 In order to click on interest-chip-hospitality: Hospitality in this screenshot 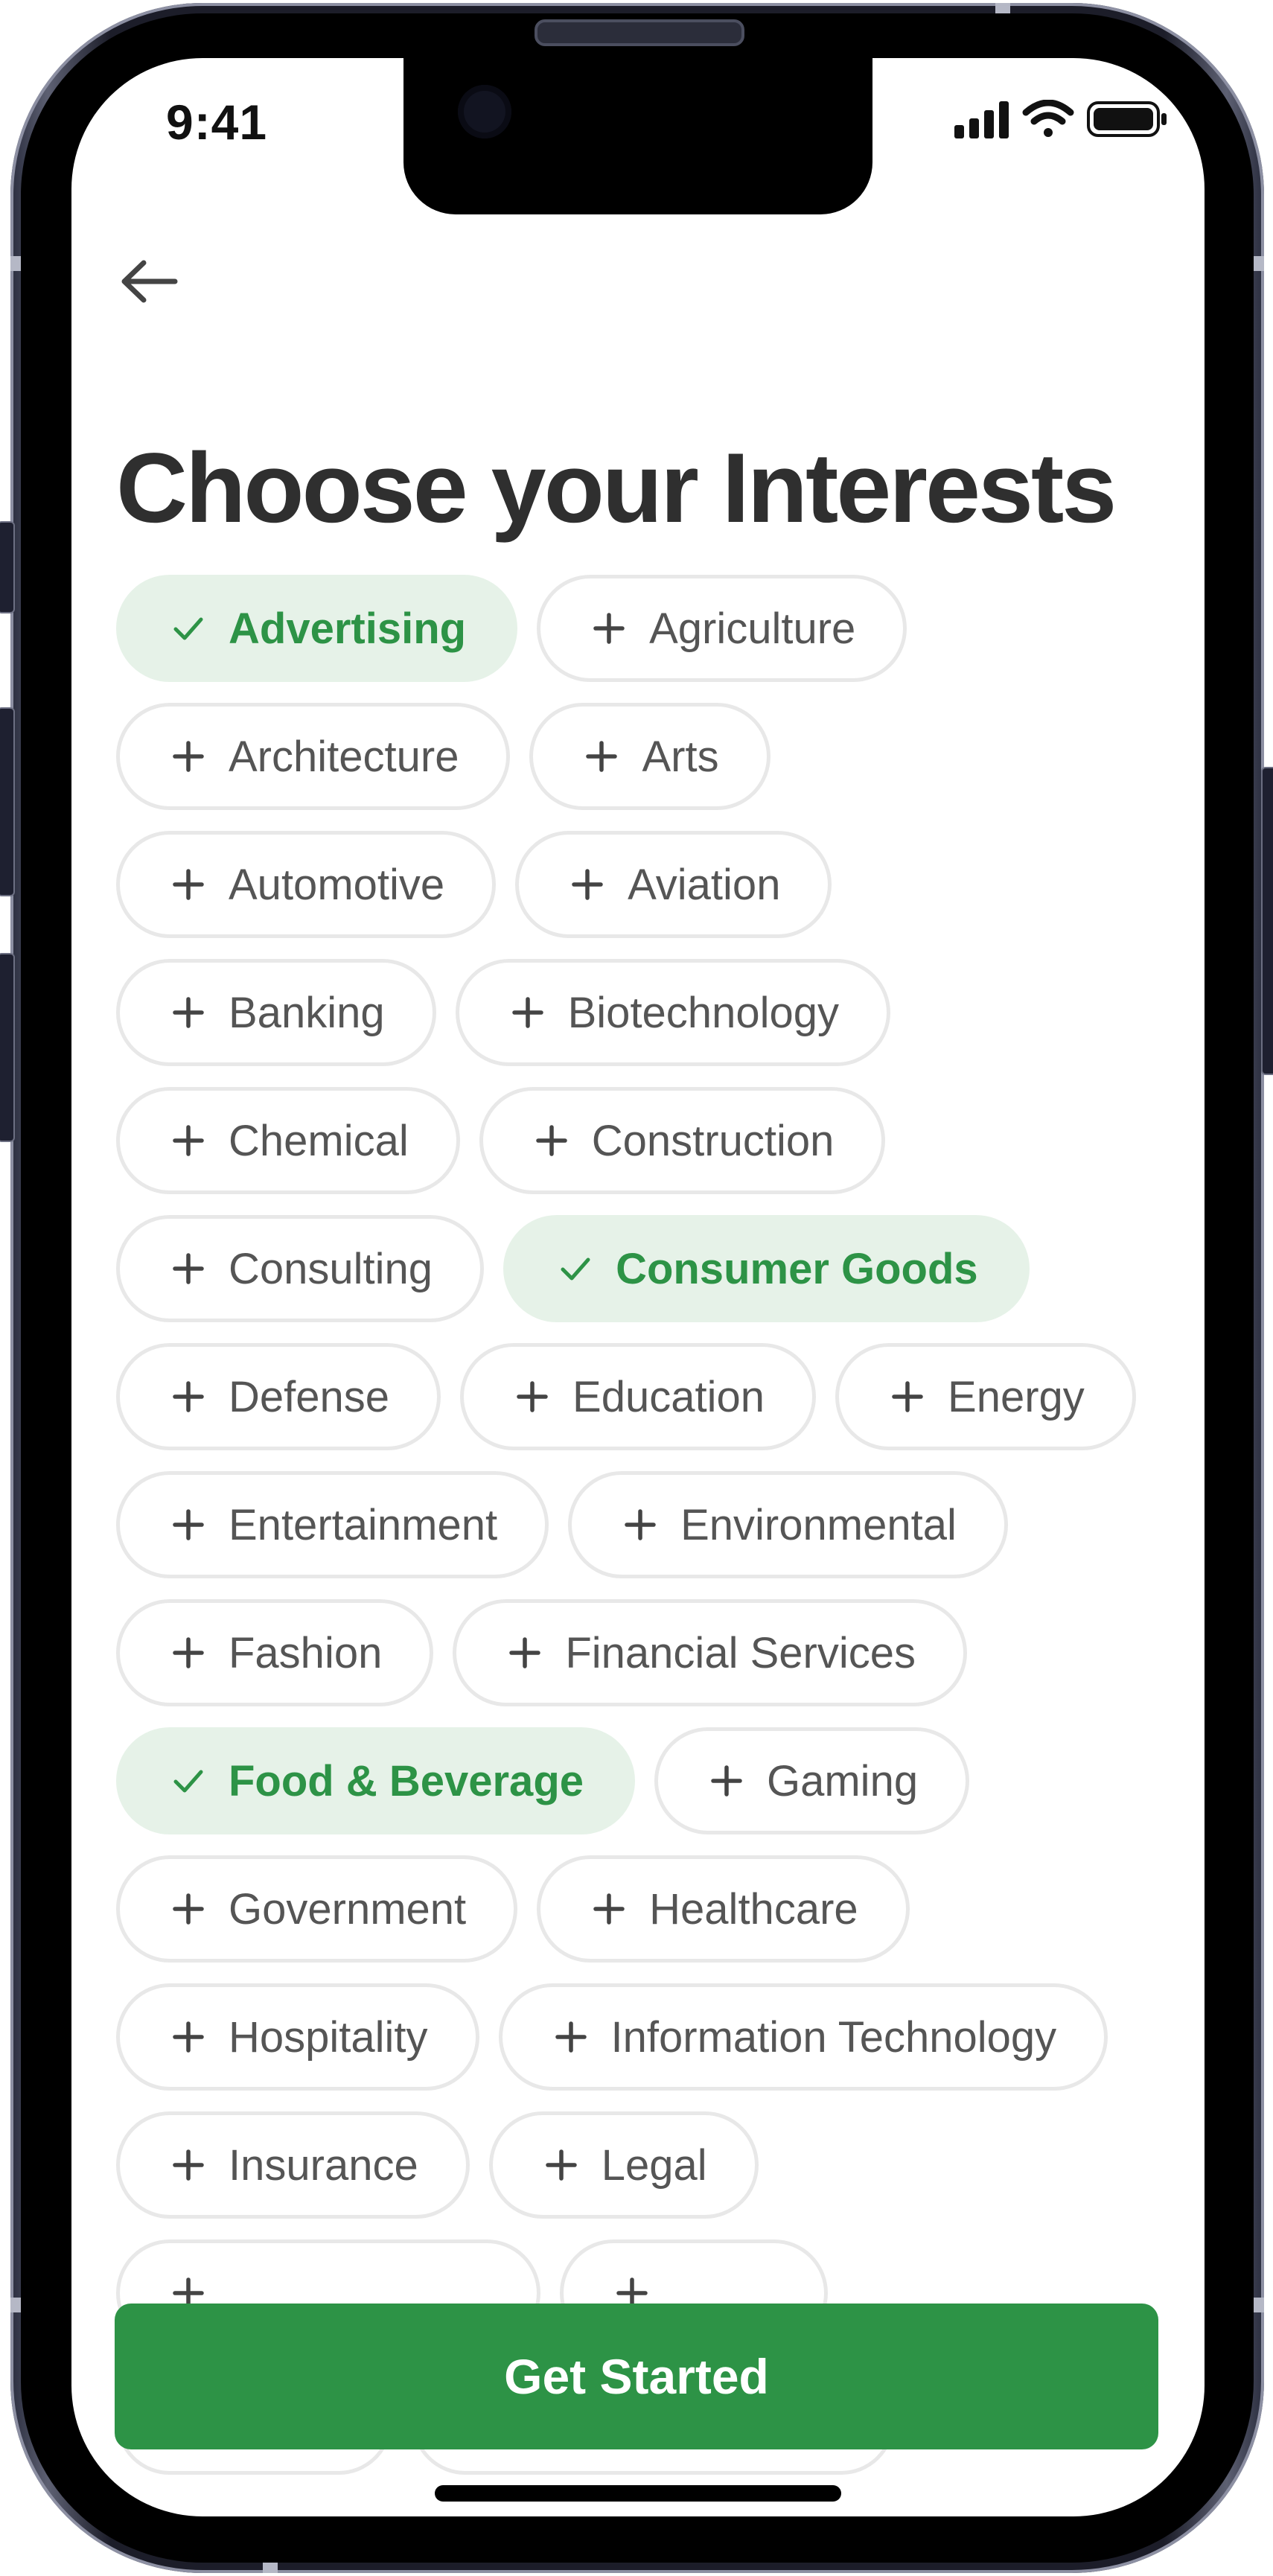, I will do `click(298, 2037)`.